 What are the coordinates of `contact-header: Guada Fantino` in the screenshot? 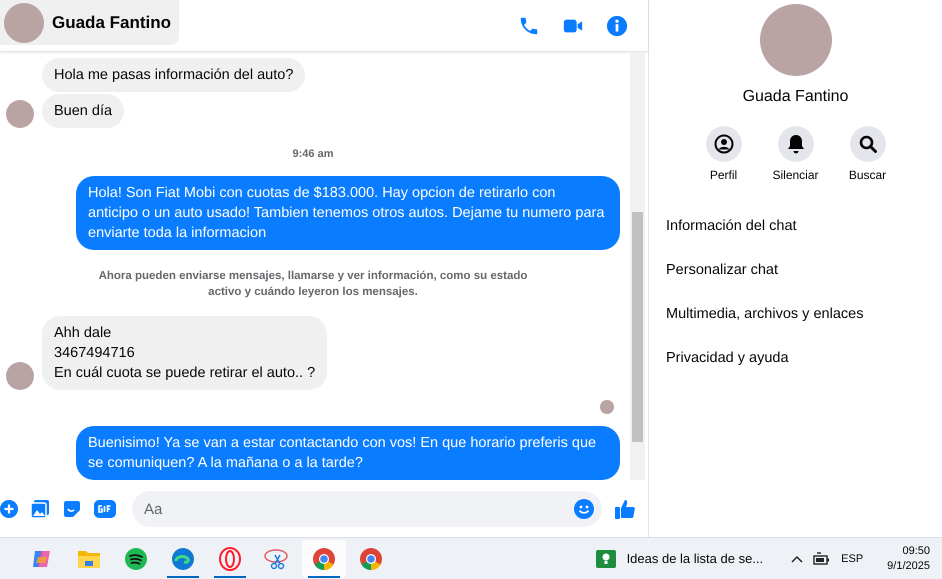 It's located at (89, 22).